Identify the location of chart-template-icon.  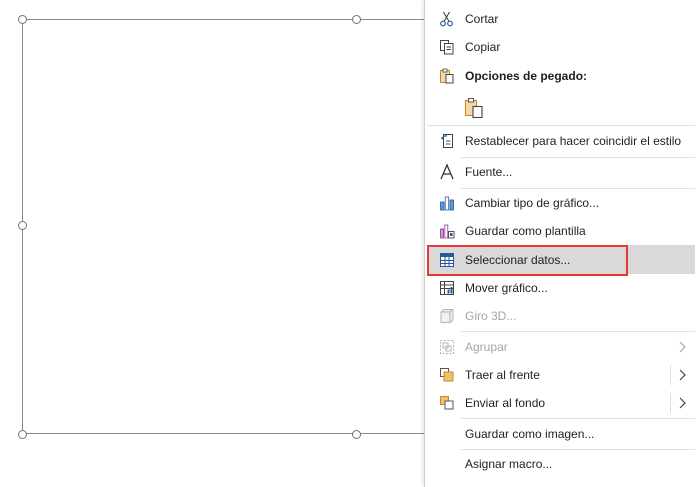
(447, 231).